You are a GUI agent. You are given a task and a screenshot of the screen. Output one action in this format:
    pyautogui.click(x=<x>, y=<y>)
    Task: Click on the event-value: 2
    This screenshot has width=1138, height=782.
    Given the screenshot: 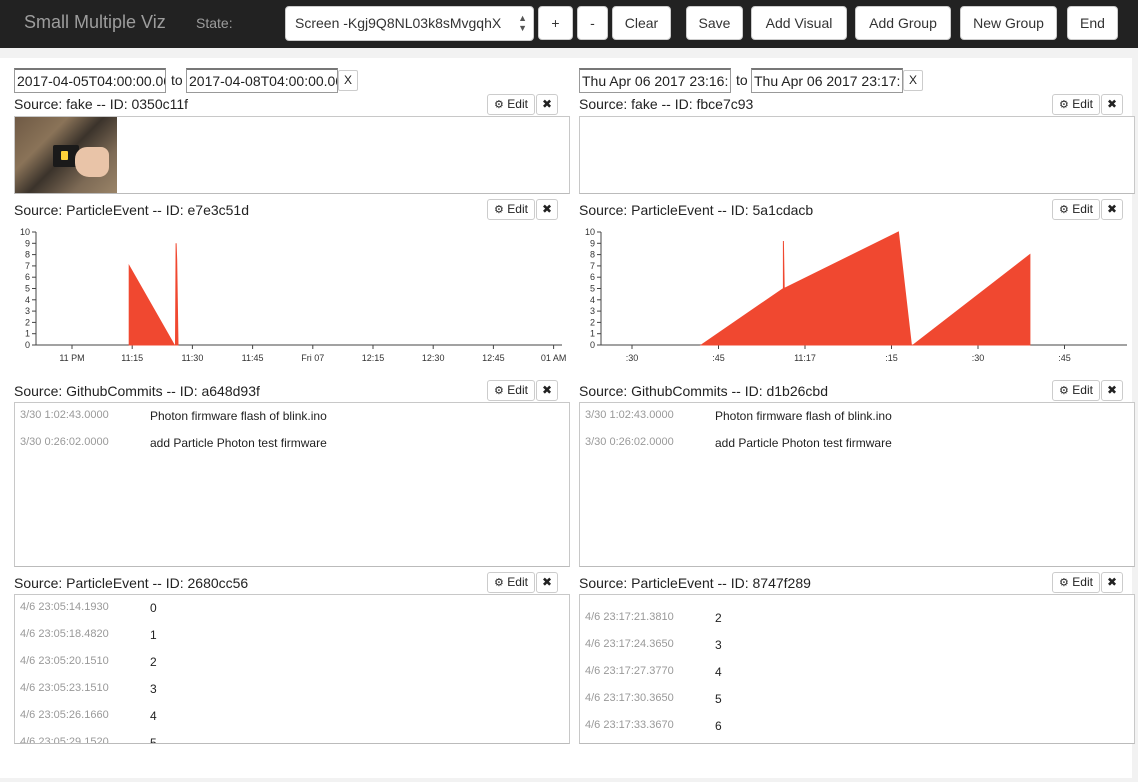 What is the action you would take?
    pyautogui.click(x=718, y=618)
    